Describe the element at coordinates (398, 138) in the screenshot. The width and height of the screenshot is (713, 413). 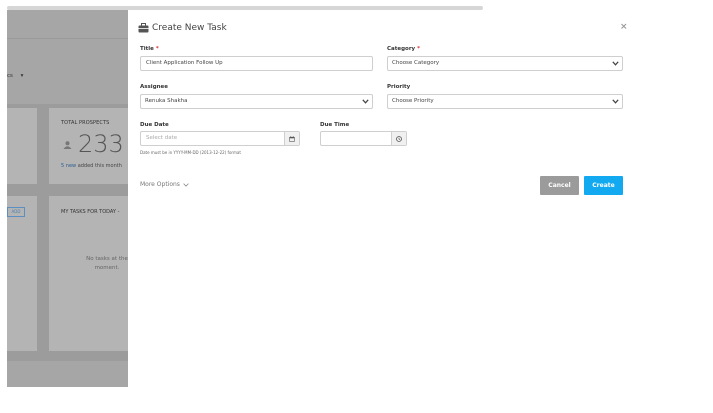
I see `clock-icon` at that location.